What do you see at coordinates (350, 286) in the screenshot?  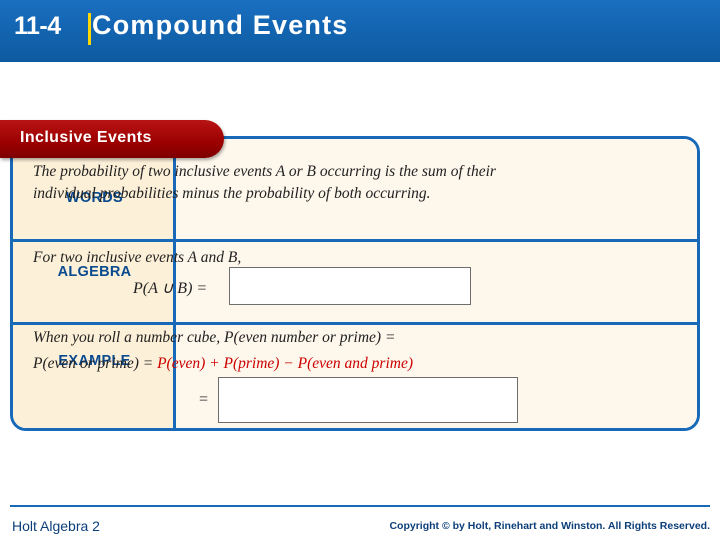 I see `algebra-answer-box` at bounding box center [350, 286].